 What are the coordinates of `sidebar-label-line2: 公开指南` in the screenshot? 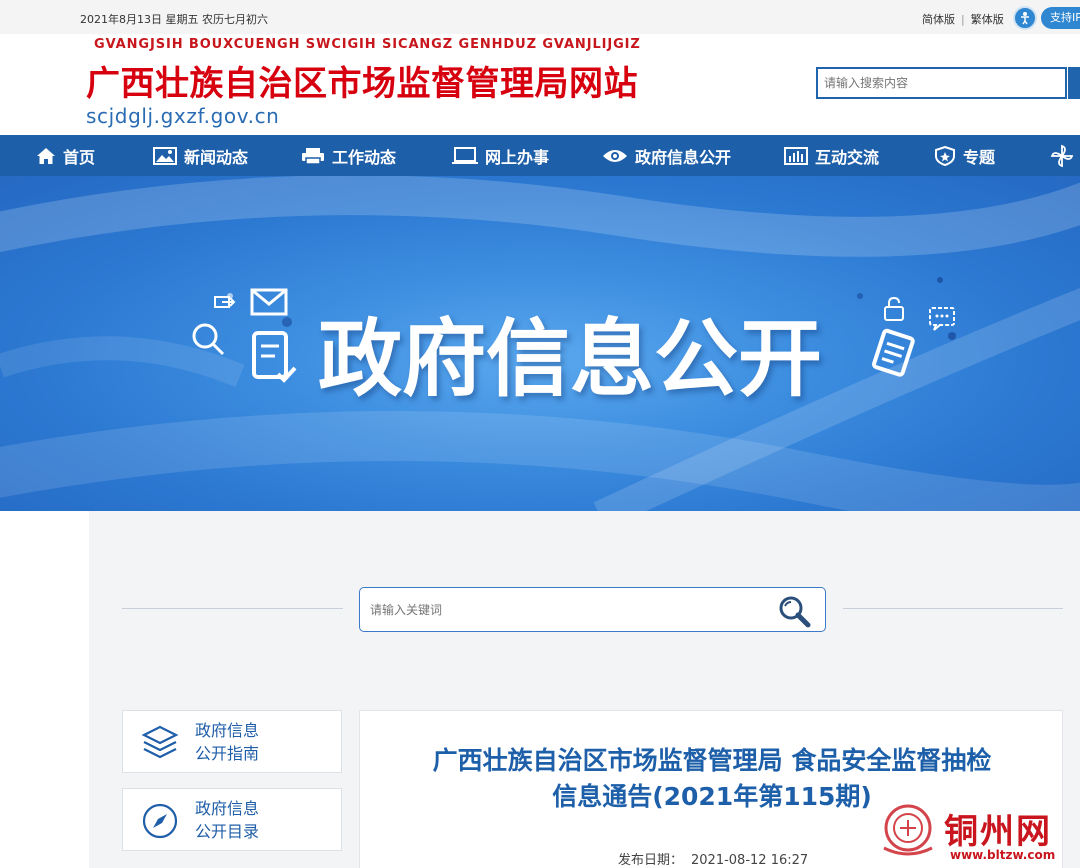 It's located at (227, 753).